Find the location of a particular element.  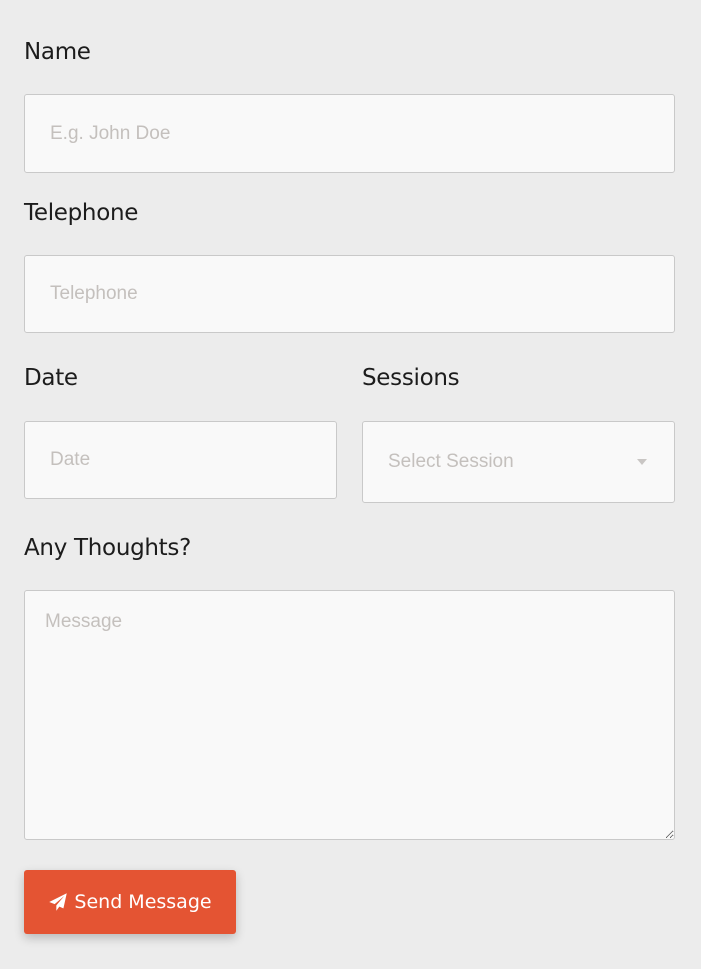

send-message-label: Send Message is located at coordinates (143, 902).